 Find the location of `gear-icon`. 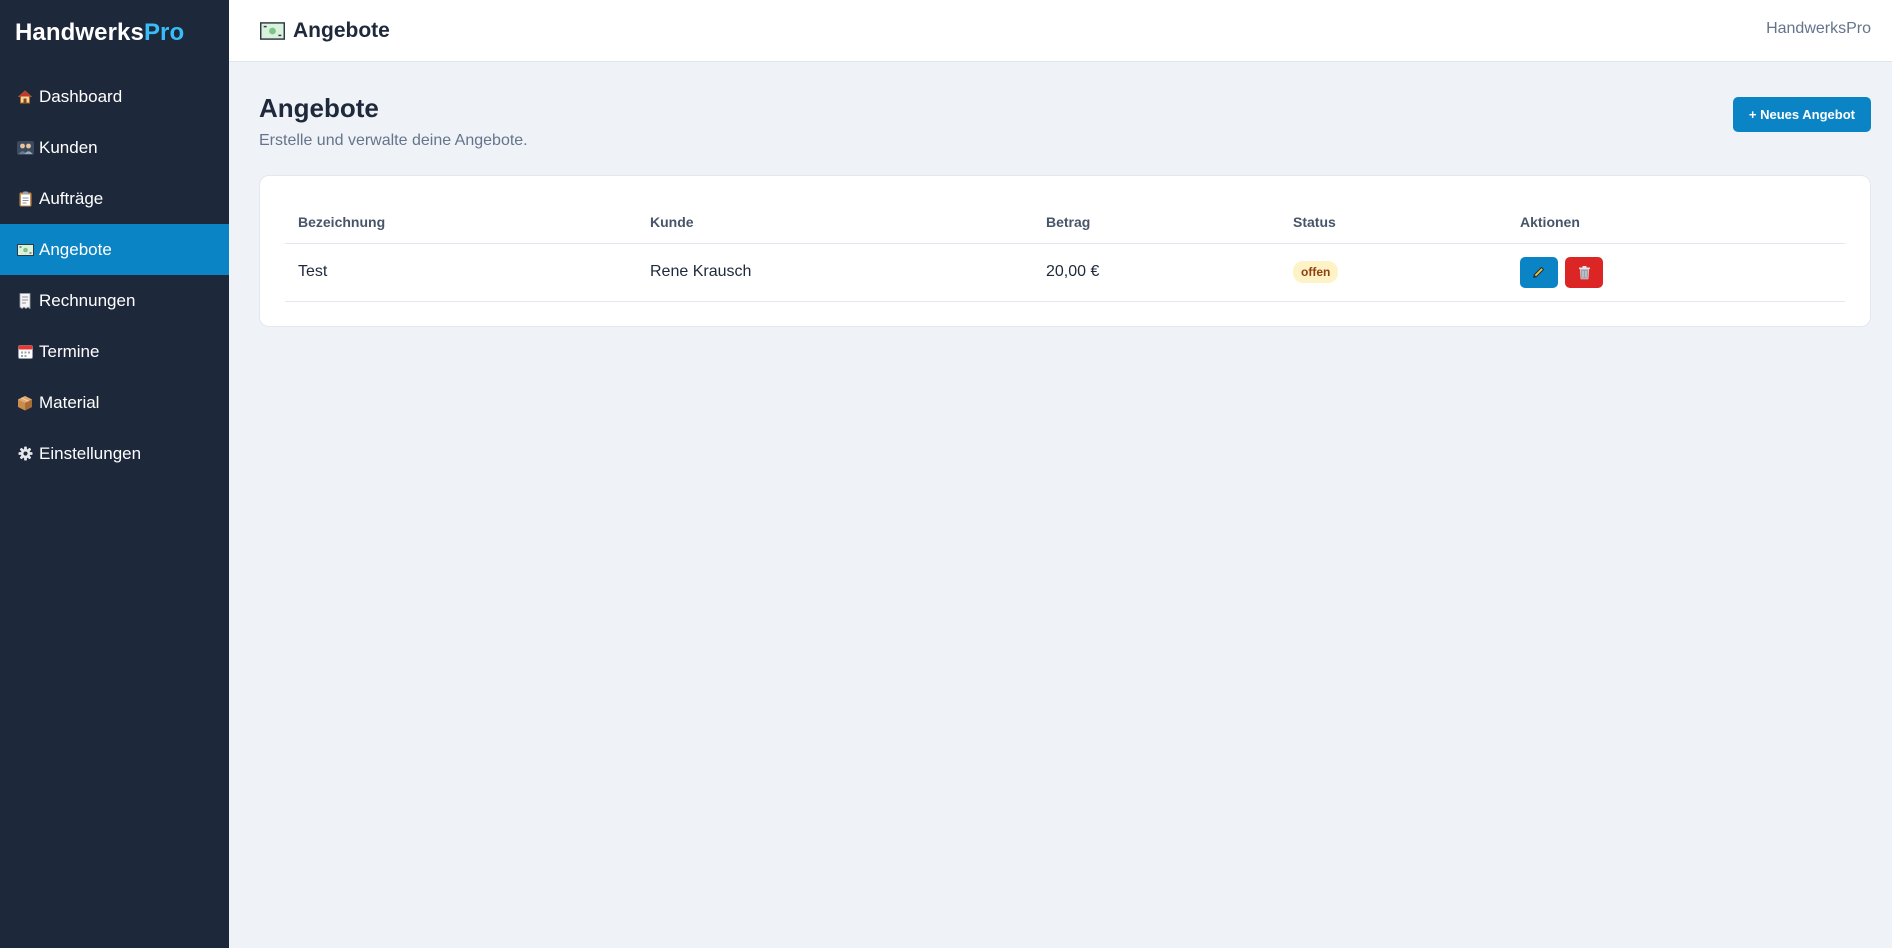

gear-icon is located at coordinates (25, 454).